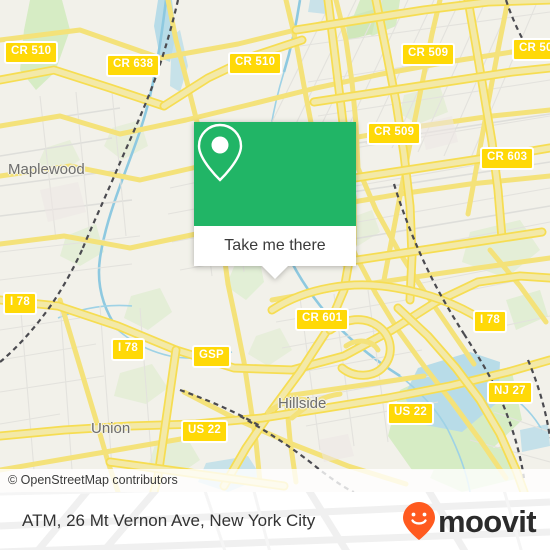 This screenshot has height=550, width=550. What do you see at coordinates (322, 319) in the screenshot?
I see `road-shield-cr-601: CR 601` at bounding box center [322, 319].